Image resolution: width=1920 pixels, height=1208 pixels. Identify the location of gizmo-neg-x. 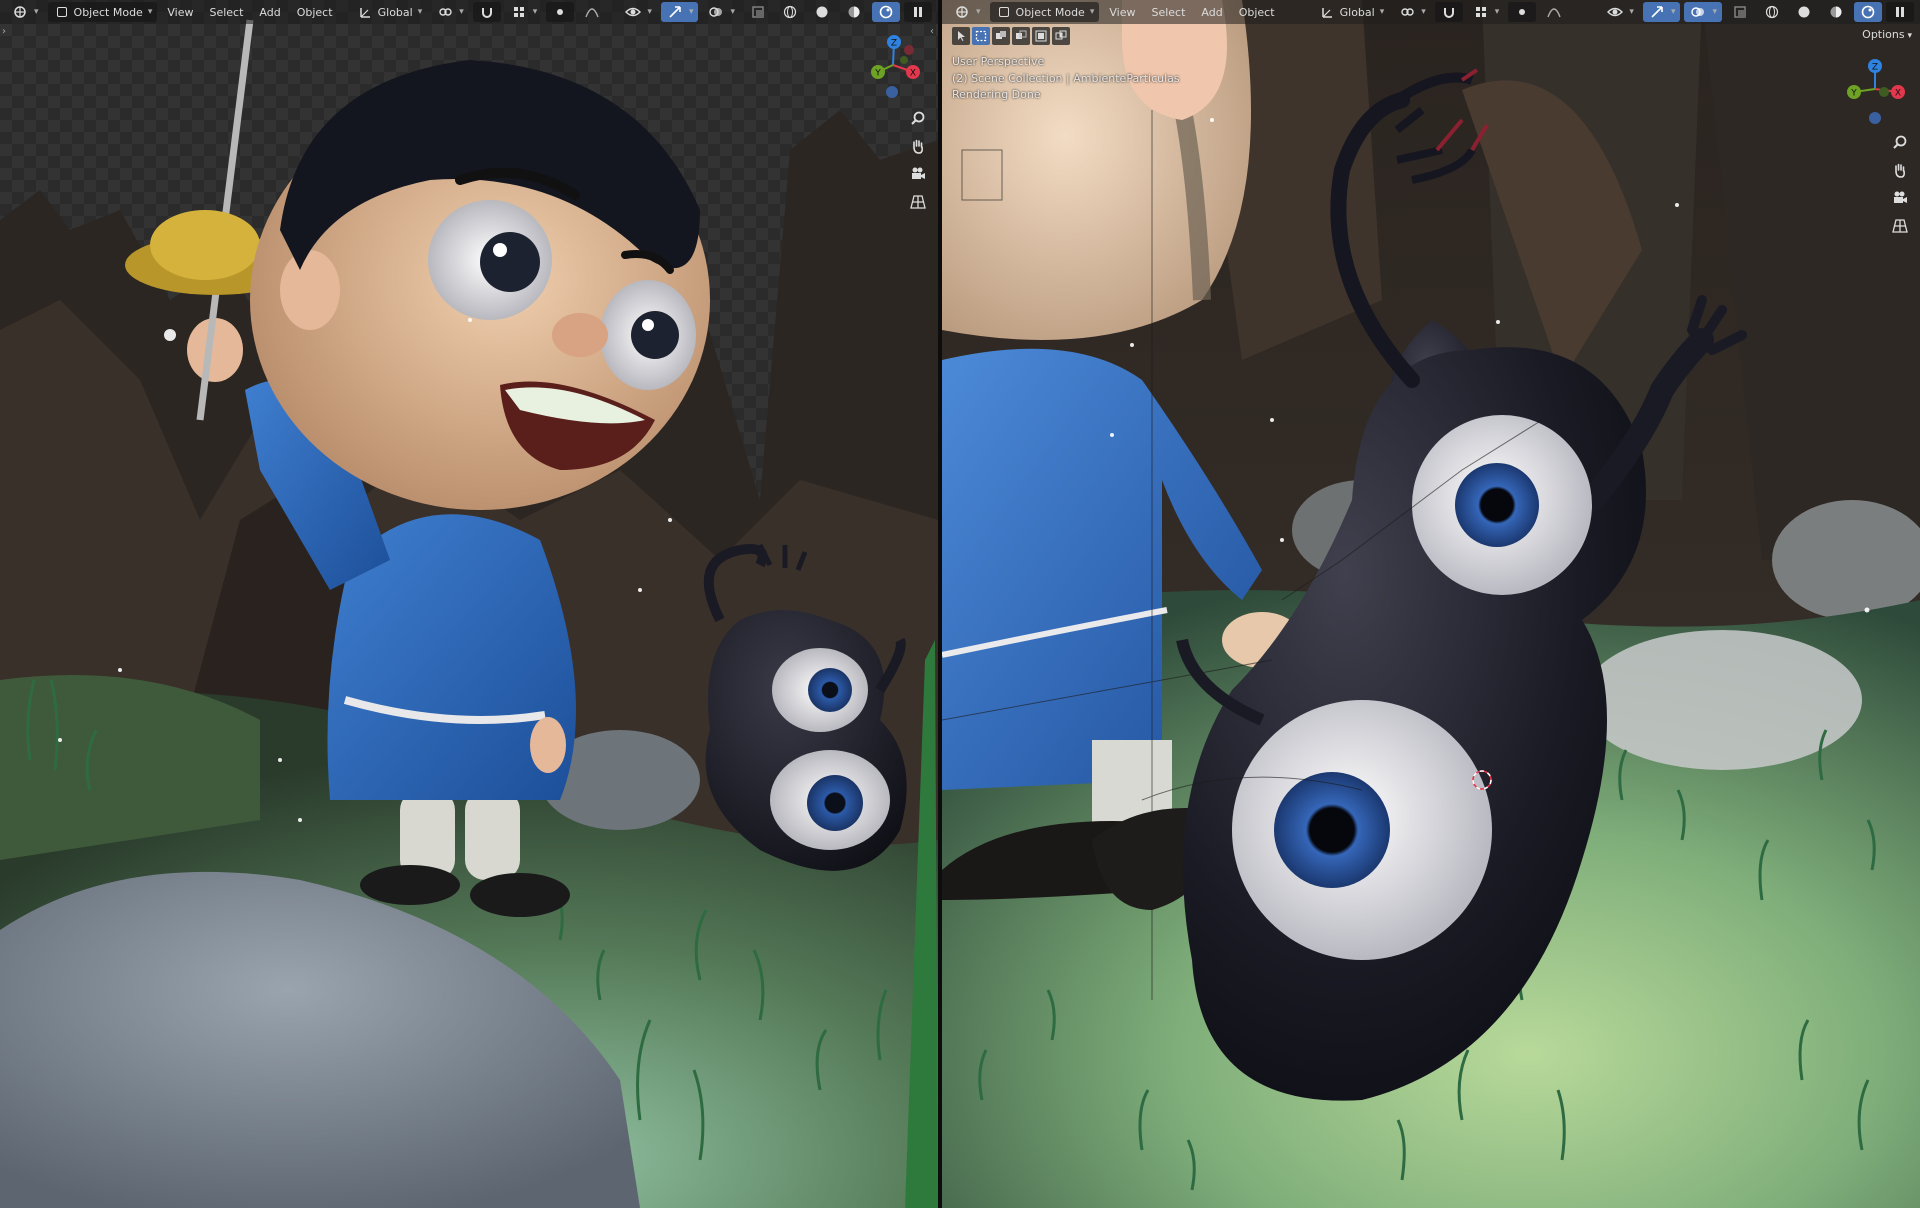
(909, 50).